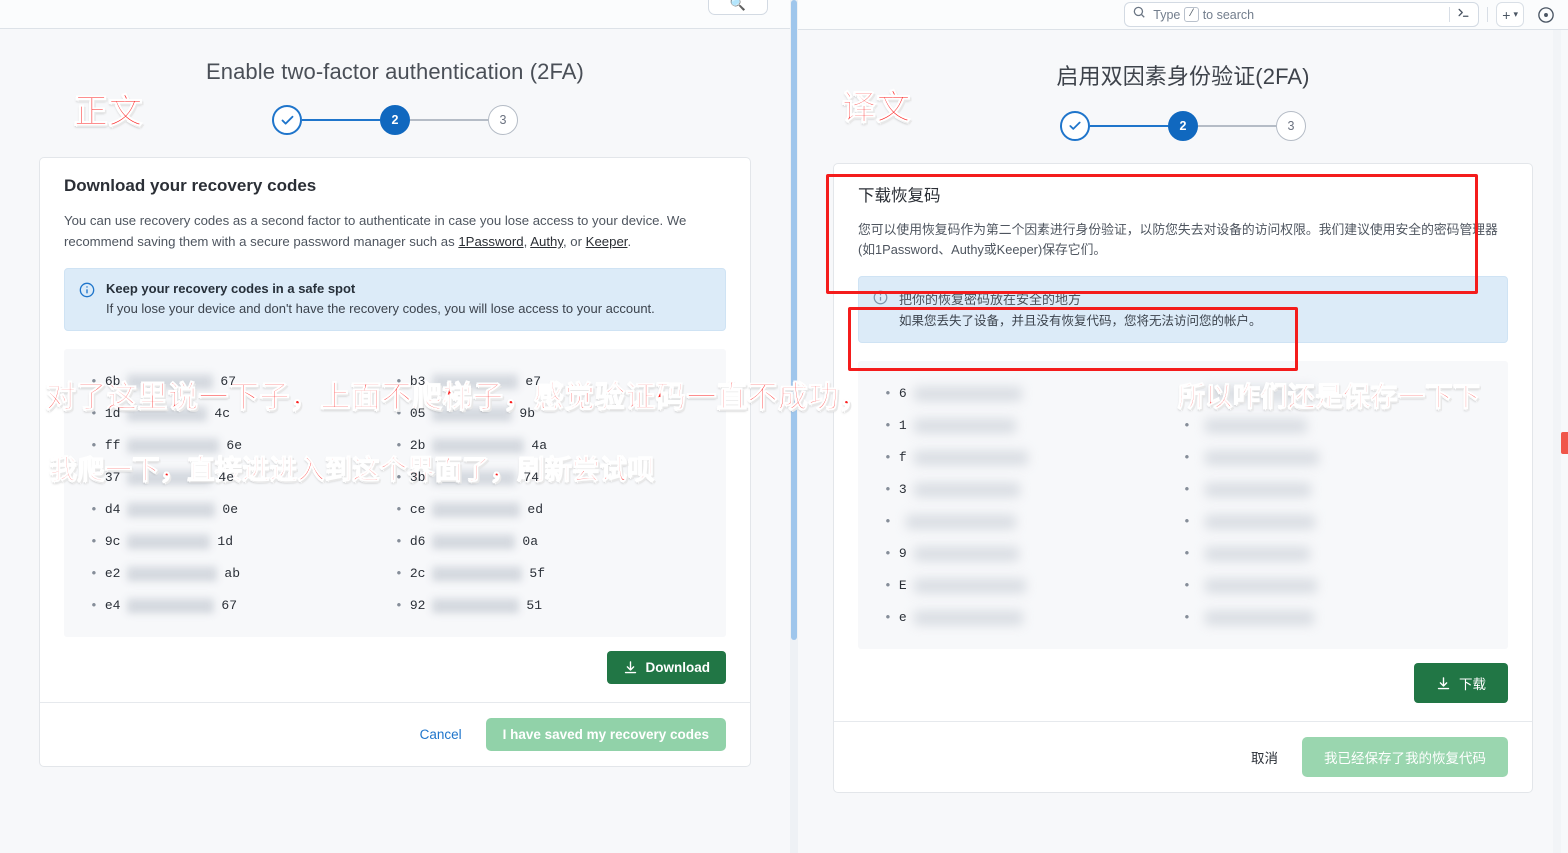 This screenshot has width=1568, height=853. I want to click on code-prefix: e, so click(902, 617).